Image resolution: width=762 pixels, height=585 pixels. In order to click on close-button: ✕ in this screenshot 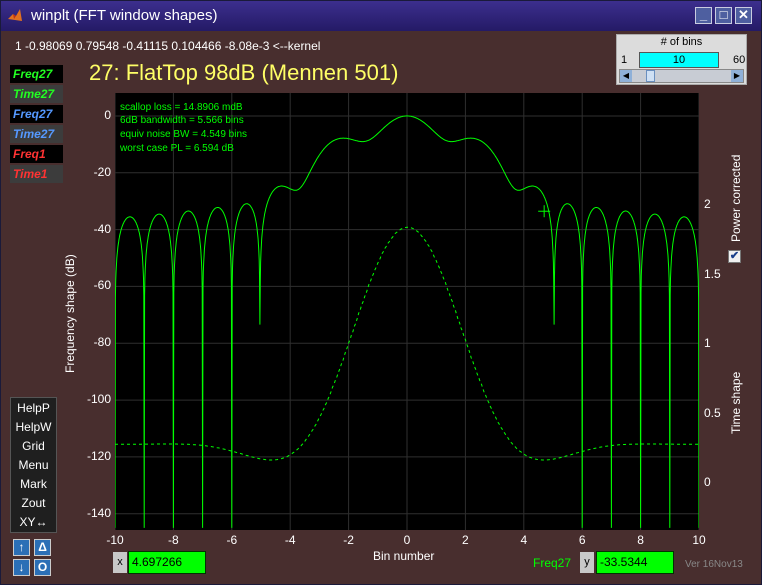, I will do `click(743, 15)`.